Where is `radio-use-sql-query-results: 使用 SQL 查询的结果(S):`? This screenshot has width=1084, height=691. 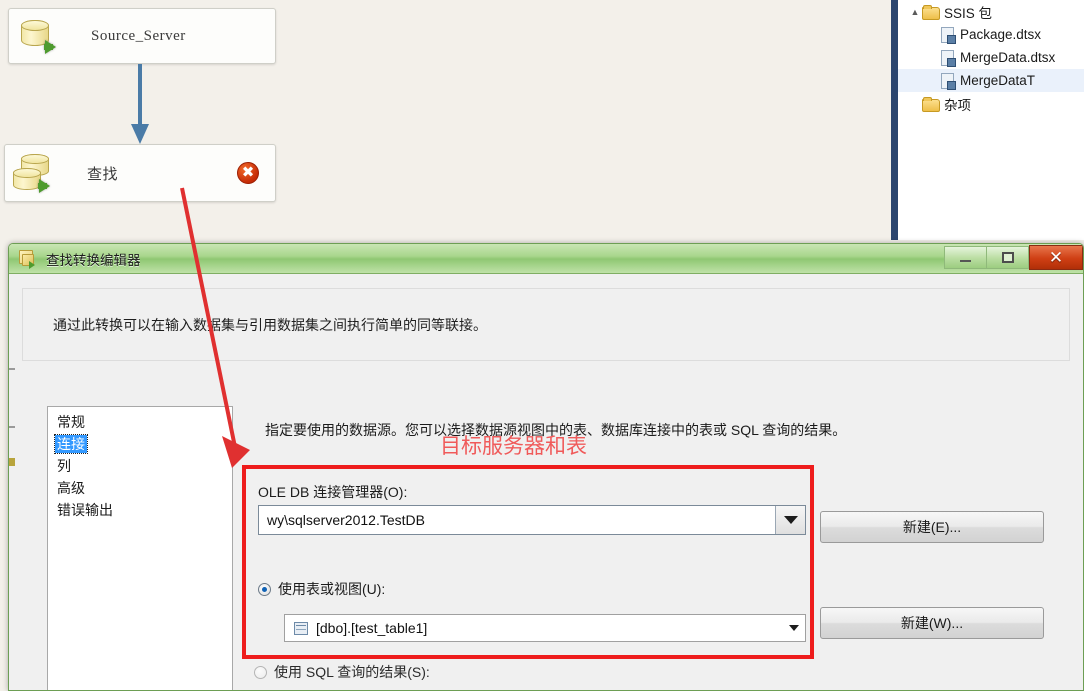
radio-use-sql-query-results: 使用 SQL 查询的结果(S): is located at coordinates (342, 672).